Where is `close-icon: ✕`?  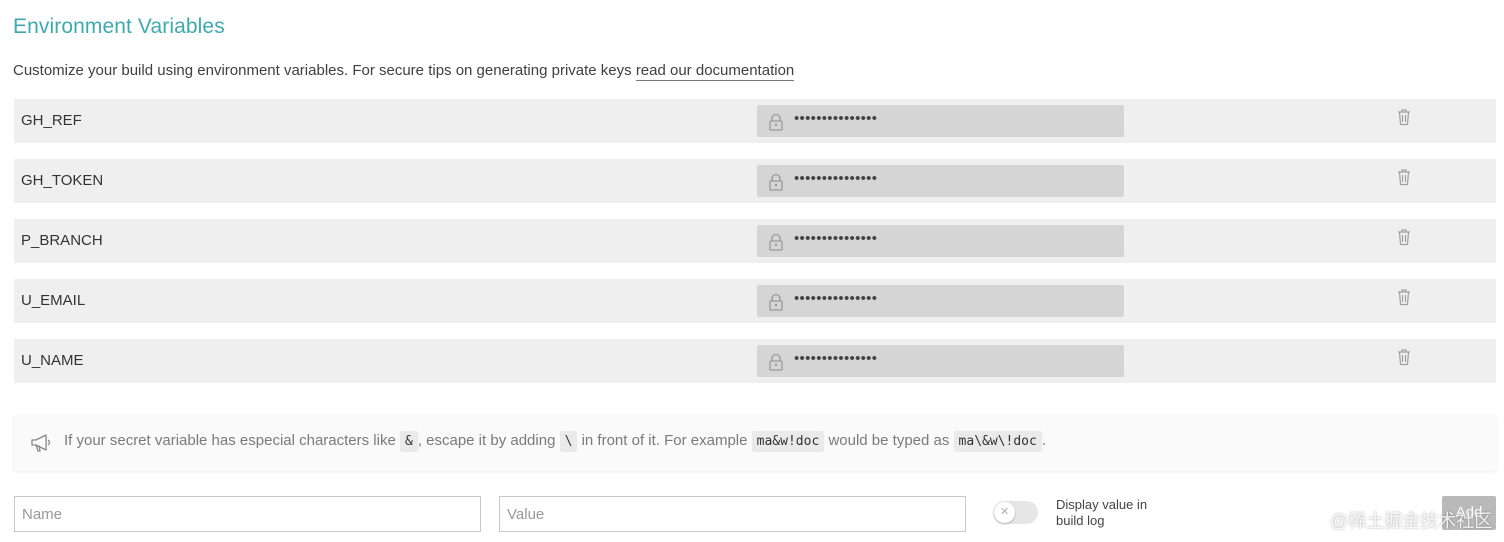
close-icon: ✕ is located at coordinates (1005, 512).